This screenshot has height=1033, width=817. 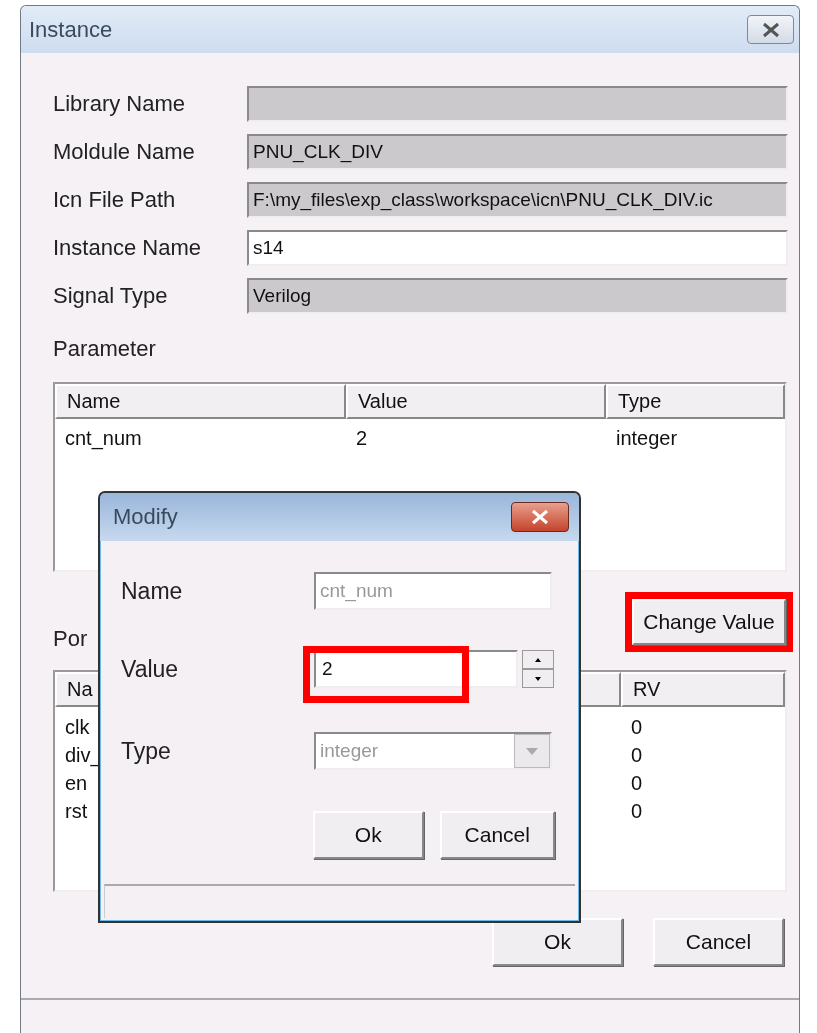 I want to click on field-label: Name, so click(x=152, y=591).